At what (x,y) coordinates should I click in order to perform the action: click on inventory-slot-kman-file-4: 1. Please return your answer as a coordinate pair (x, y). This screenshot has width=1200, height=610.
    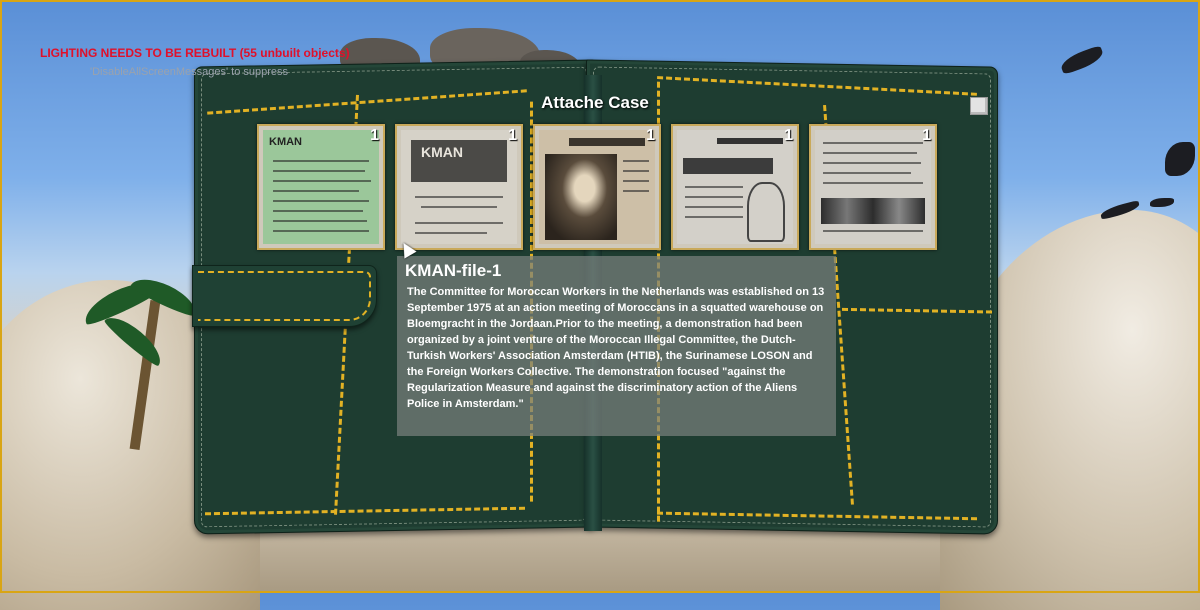
    Looking at the image, I should click on (735, 187).